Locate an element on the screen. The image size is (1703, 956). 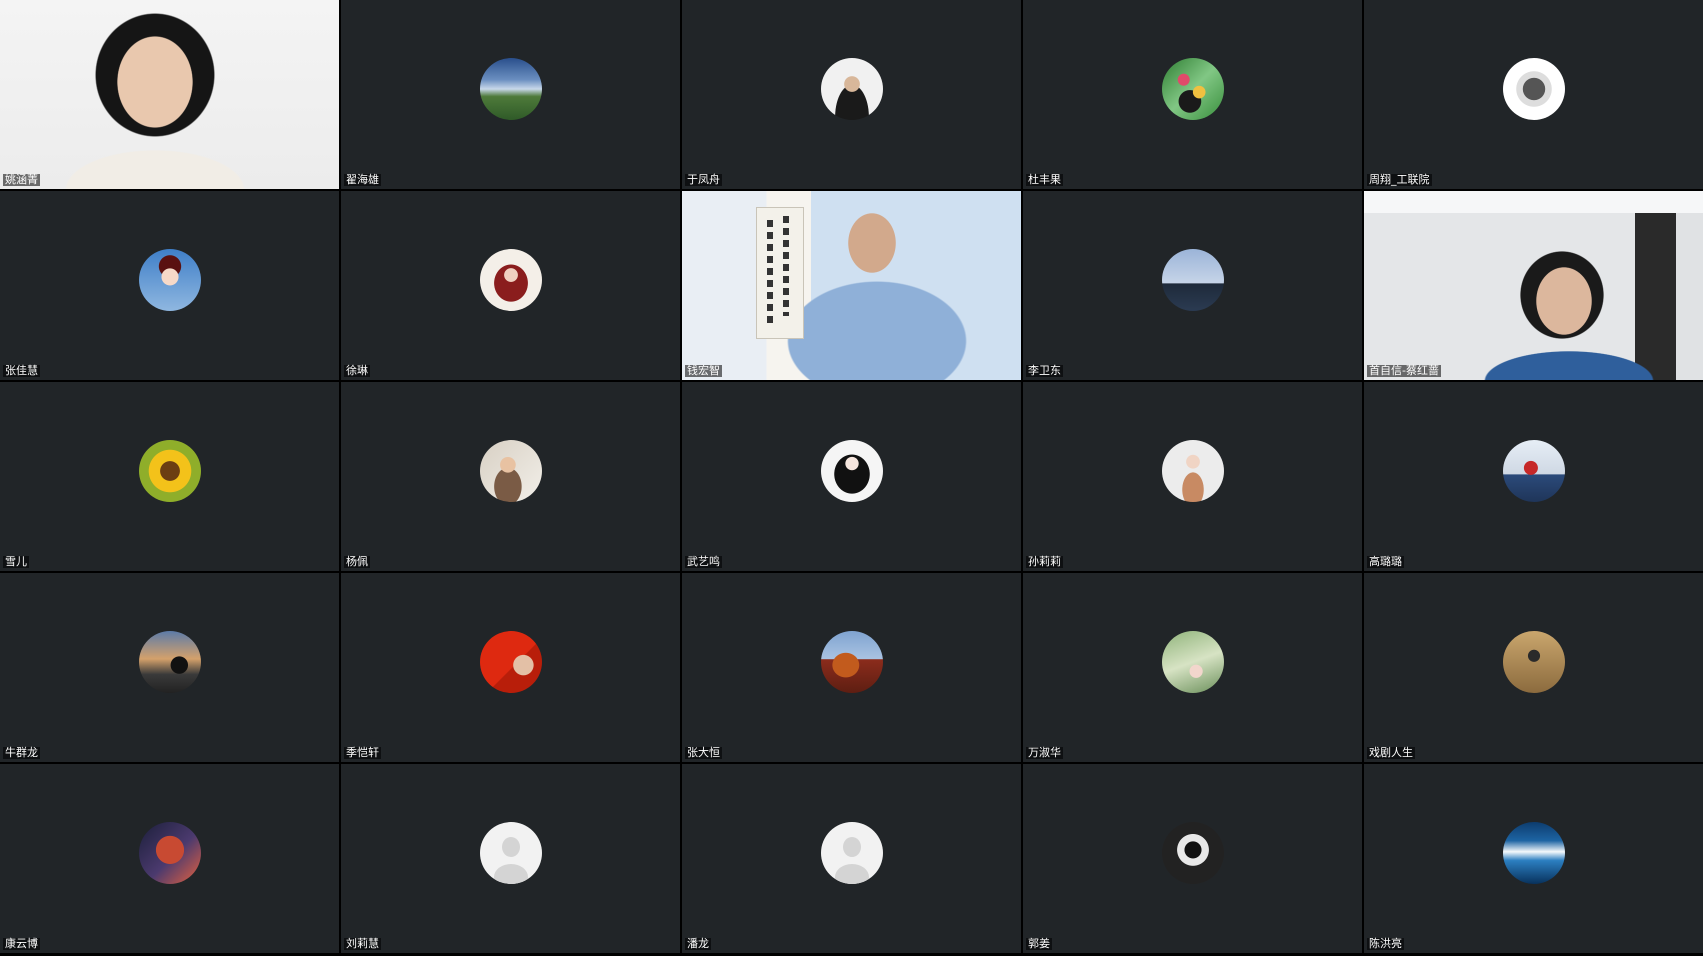
participant-tile: 戏剧人生 is located at coordinates (1533, 667).